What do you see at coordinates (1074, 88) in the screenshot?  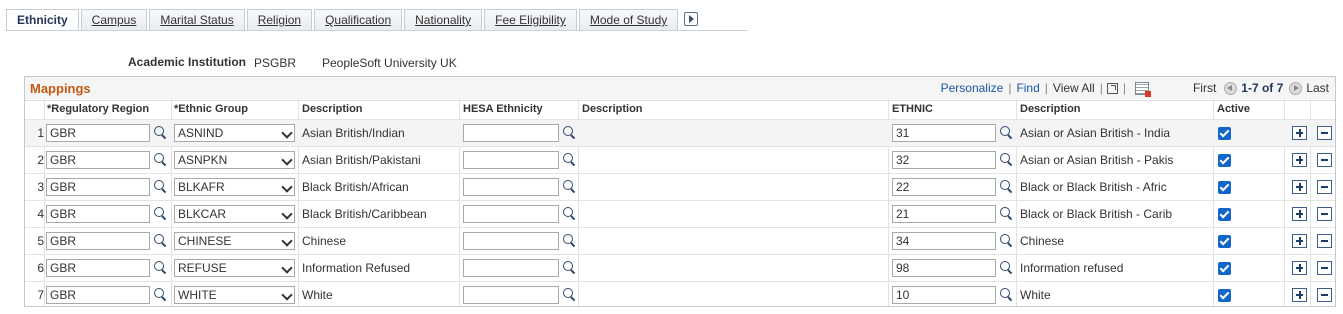 I see `view-all-link: View All` at bounding box center [1074, 88].